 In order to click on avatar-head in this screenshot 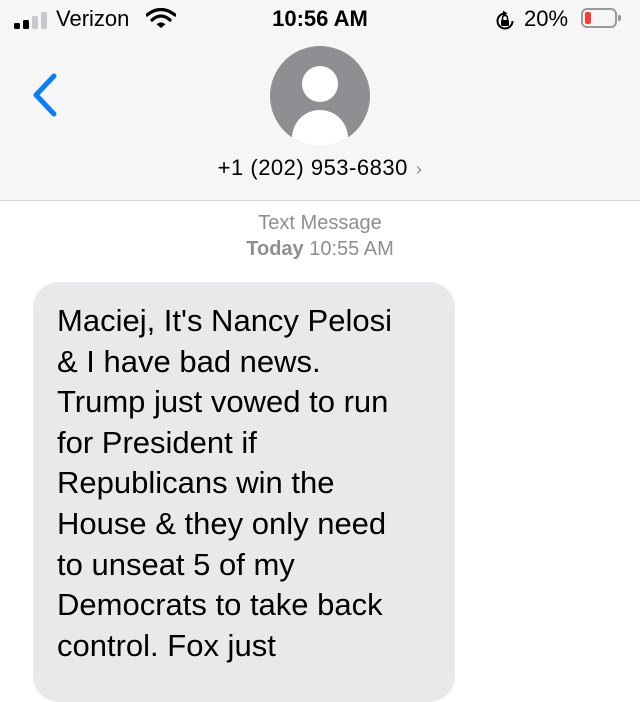, I will do `click(320, 84)`.